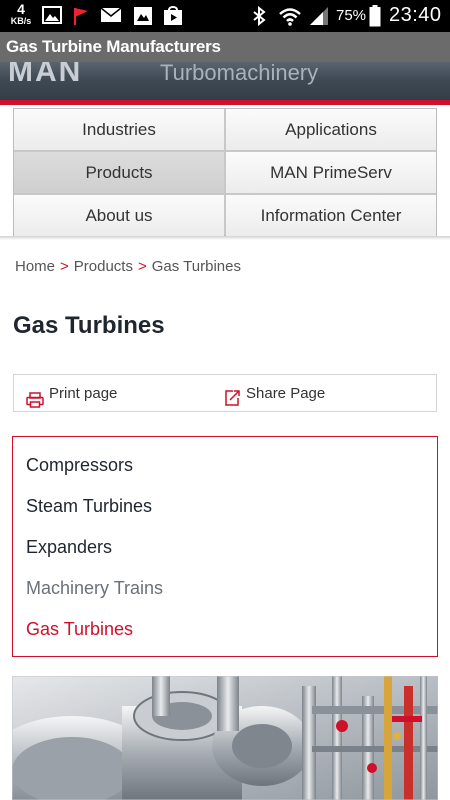 The height and width of the screenshot is (800, 450). Describe the element at coordinates (113, 46) in the screenshot. I see `app-title: Gas Turbine Manufacturers` at that location.